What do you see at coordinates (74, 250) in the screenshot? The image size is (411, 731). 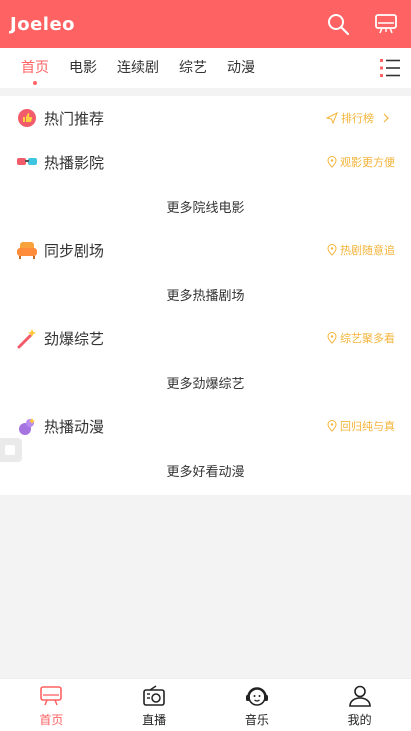 I see `section-drama-title: 同步剧场` at bounding box center [74, 250].